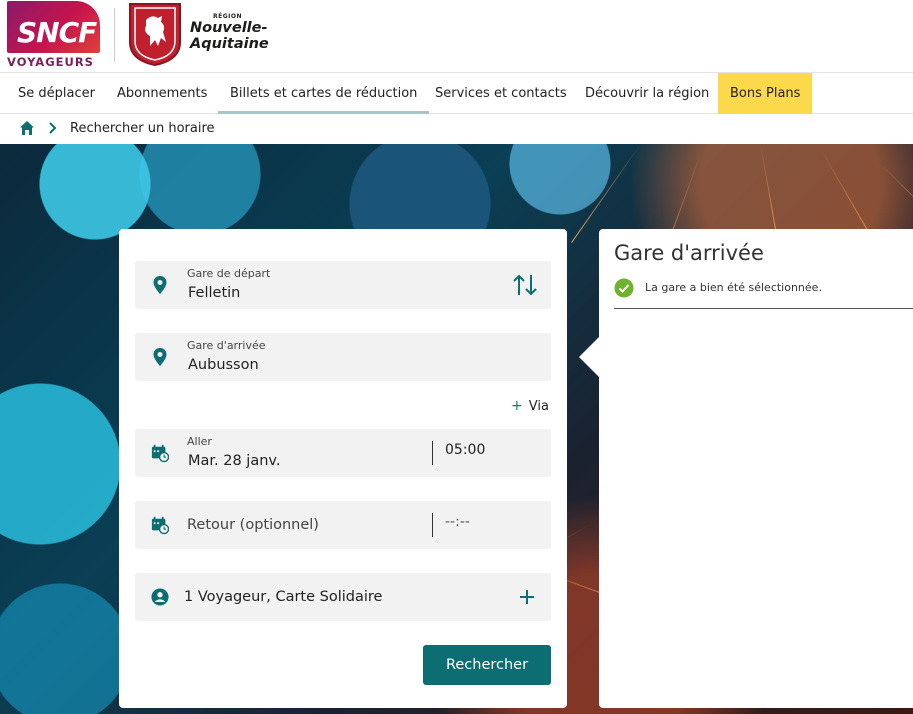 The width and height of the screenshot is (913, 714). I want to click on nav-item-decouvrir: Découvrir la région, so click(647, 93).